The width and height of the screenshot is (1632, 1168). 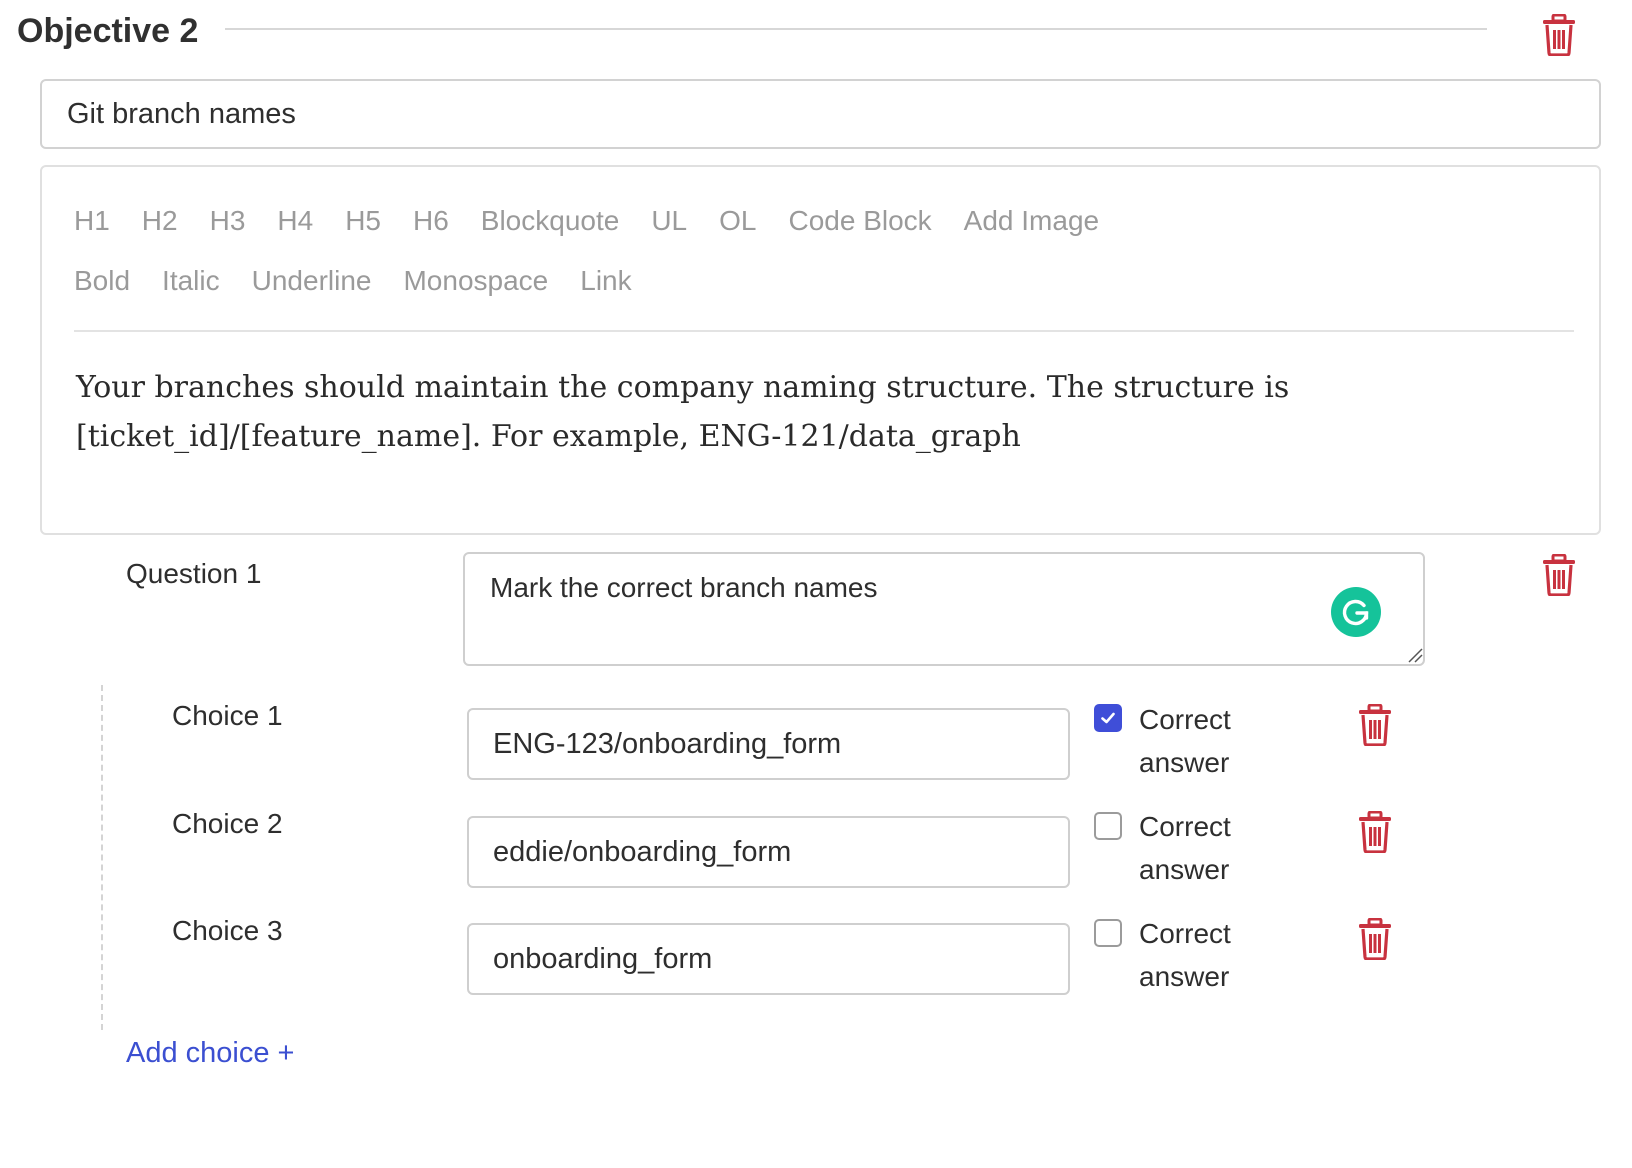 What do you see at coordinates (363, 221) in the screenshot?
I see `toolbar-h5-button: H5` at bounding box center [363, 221].